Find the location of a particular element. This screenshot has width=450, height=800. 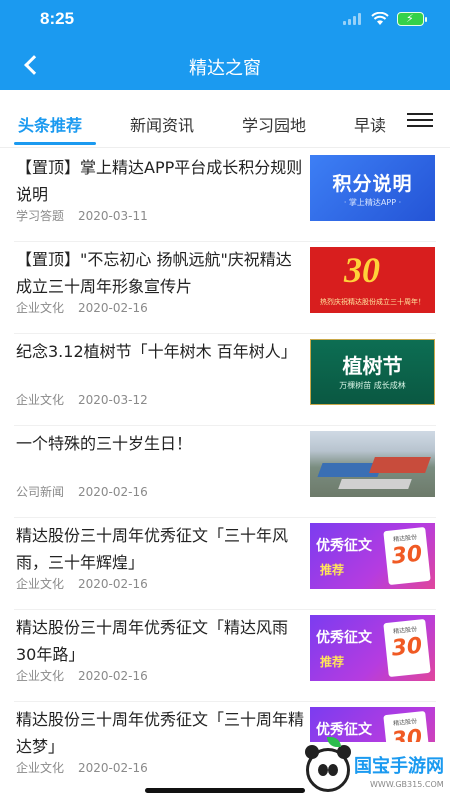

news-thumbnail is located at coordinates (372, 464).